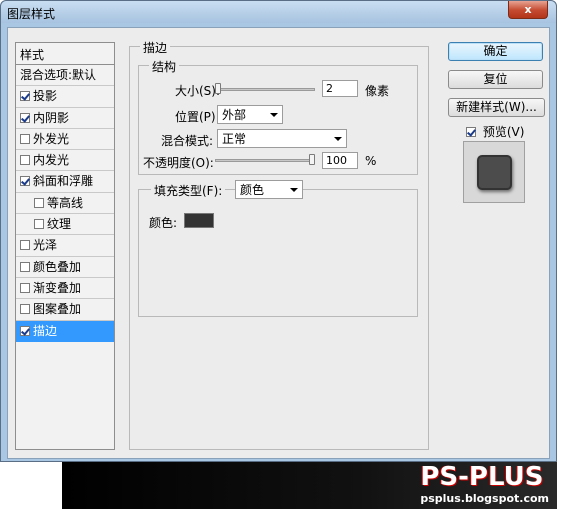 The width and height of the screenshot is (565, 509). I want to click on style-list-item: 内发光, so click(65, 161).